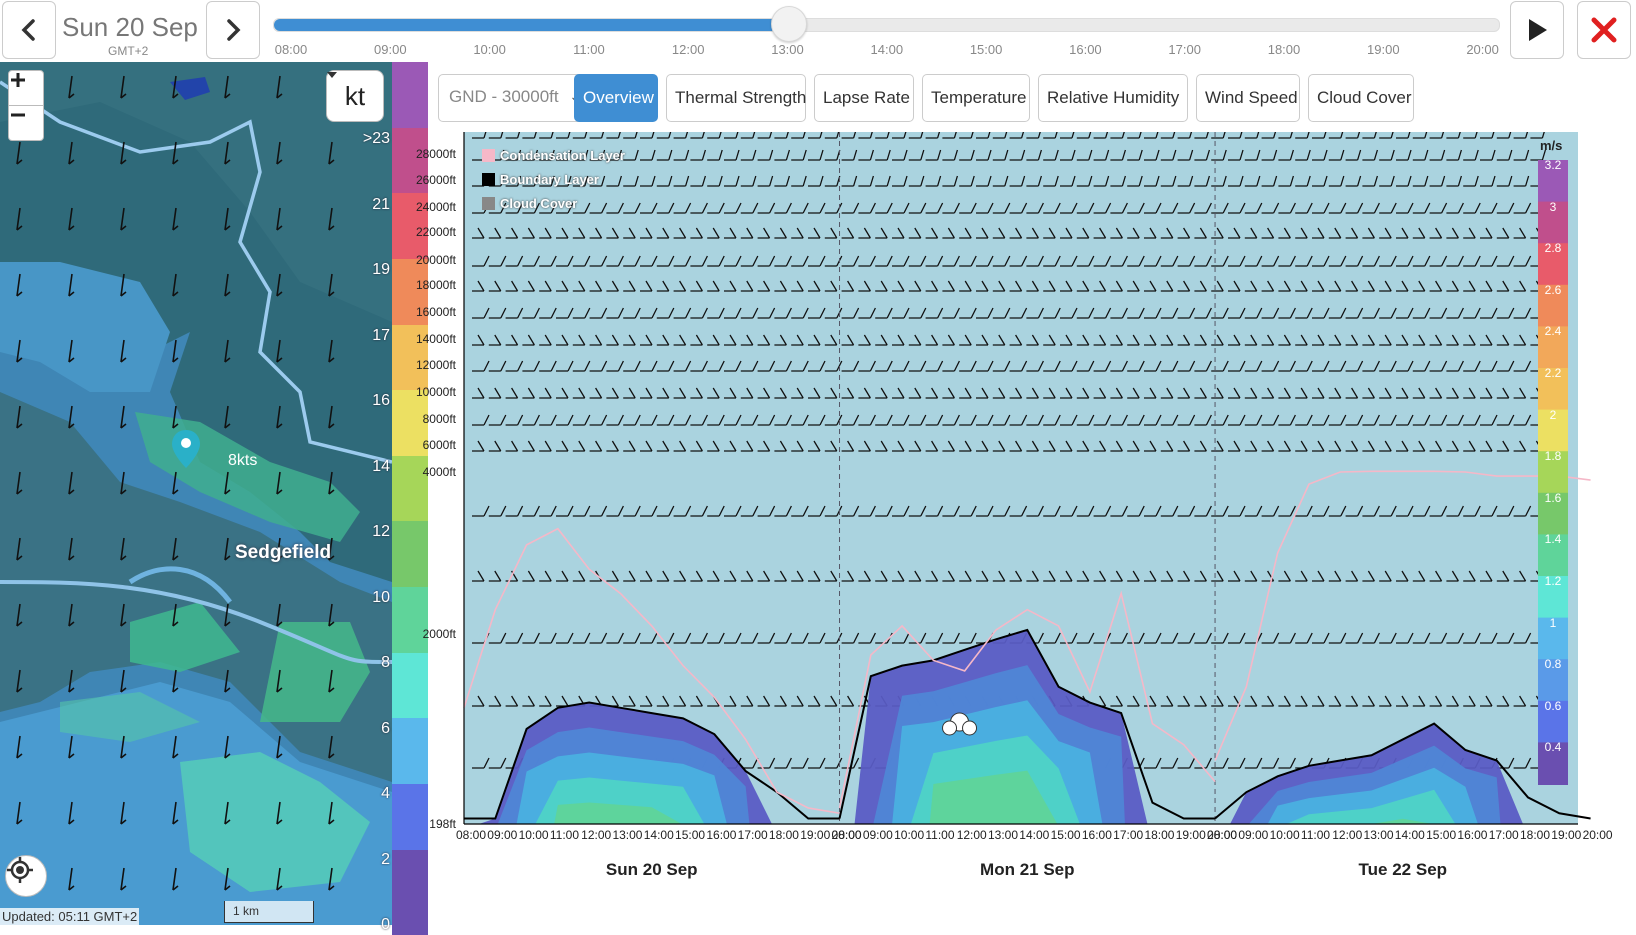 This screenshot has width=1636, height=935. What do you see at coordinates (355, 96) in the screenshot?
I see `unit-select: kt` at bounding box center [355, 96].